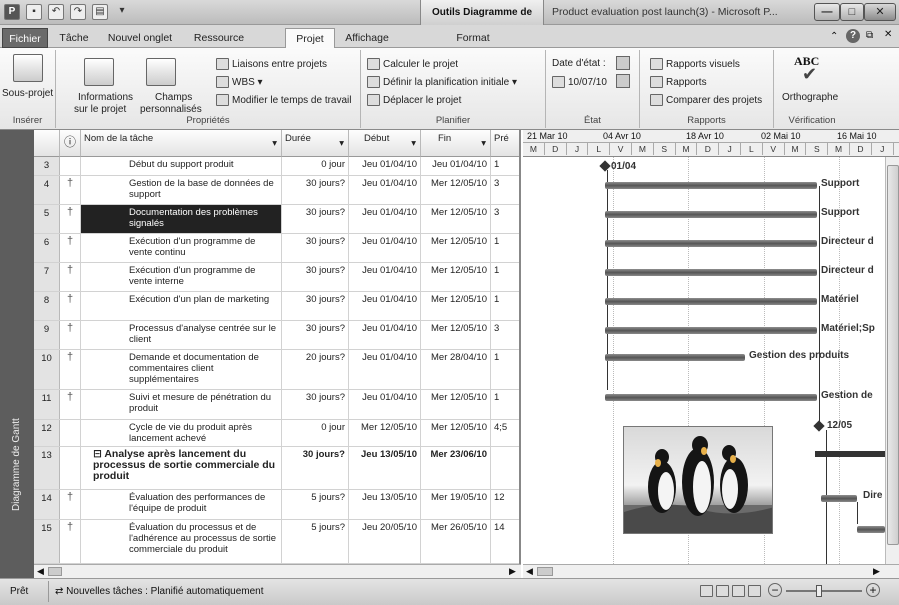 The width and height of the screenshot is (899, 605). Describe the element at coordinates (385, 504) in the screenshot. I see `start-date-cell: Jeu 13/05/10` at that location.